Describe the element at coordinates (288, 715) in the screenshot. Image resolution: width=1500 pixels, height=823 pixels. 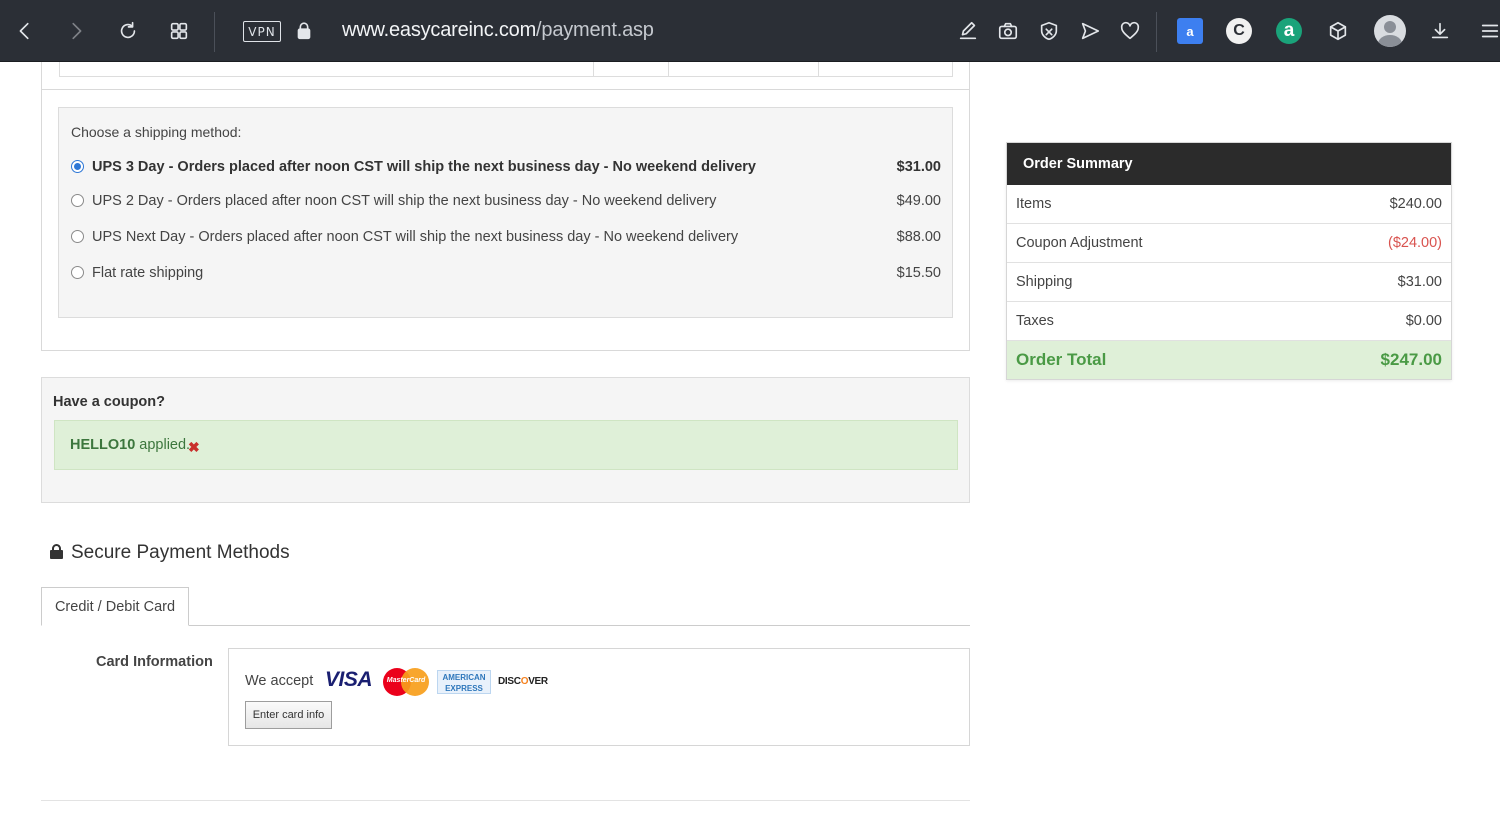
I see `enter-card-info-button: Enter card info` at that location.